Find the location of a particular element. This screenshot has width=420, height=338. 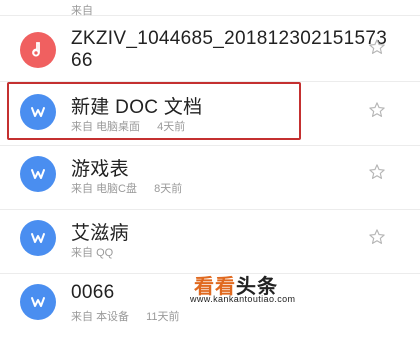

file-row: 来自 is located at coordinates (210, 8).